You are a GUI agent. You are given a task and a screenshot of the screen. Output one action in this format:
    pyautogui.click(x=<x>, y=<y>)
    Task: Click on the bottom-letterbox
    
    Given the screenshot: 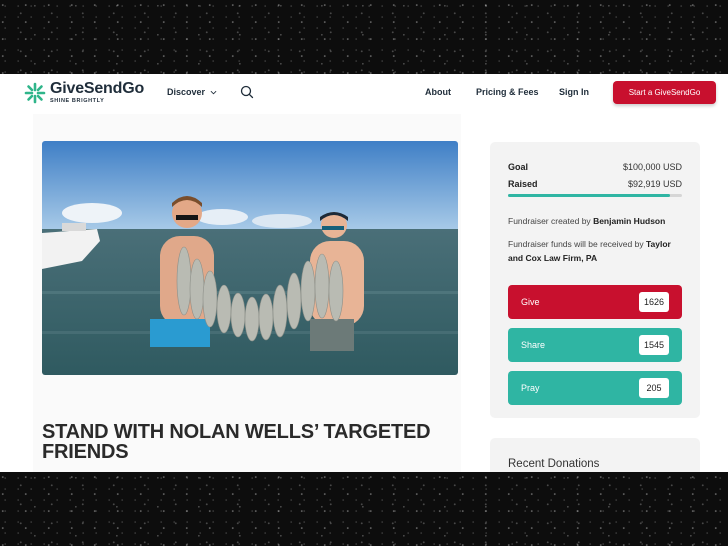 What is the action you would take?
    pyautogui.click(x=364, y=509)
    